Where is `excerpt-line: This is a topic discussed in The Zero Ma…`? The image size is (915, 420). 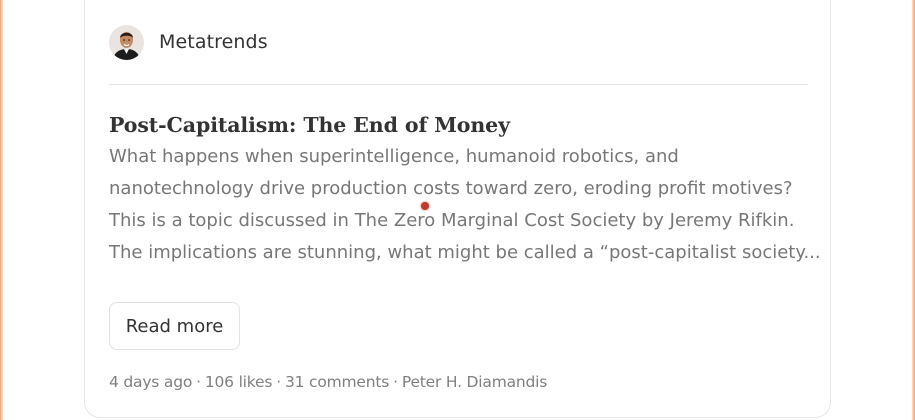
excerpt-line: This is a topic discussed in The Zero Ma… is located at coordinates (452, 220).